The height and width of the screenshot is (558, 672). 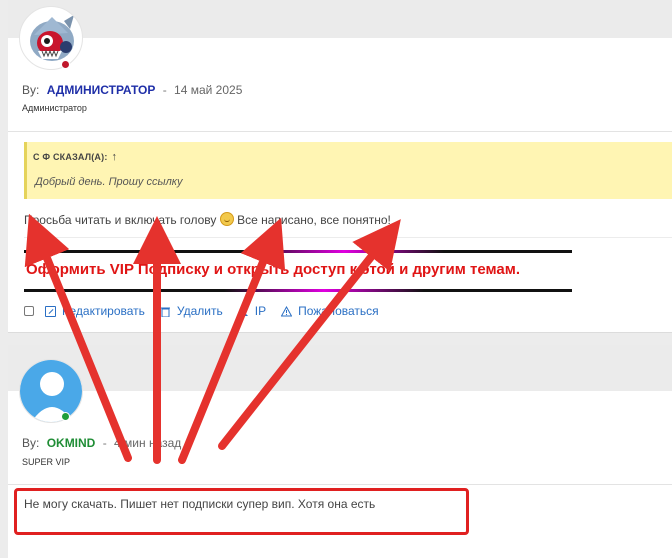 What do you see at coordinates (50, 311) in the screenshot?
I see `edit-icon` at bounding box center [50, 311].